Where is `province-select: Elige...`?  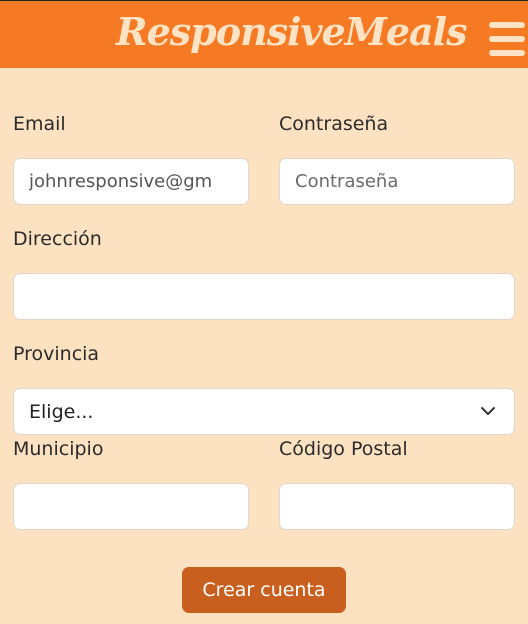
province-select: Elige... is located at coordinates (264, 411).